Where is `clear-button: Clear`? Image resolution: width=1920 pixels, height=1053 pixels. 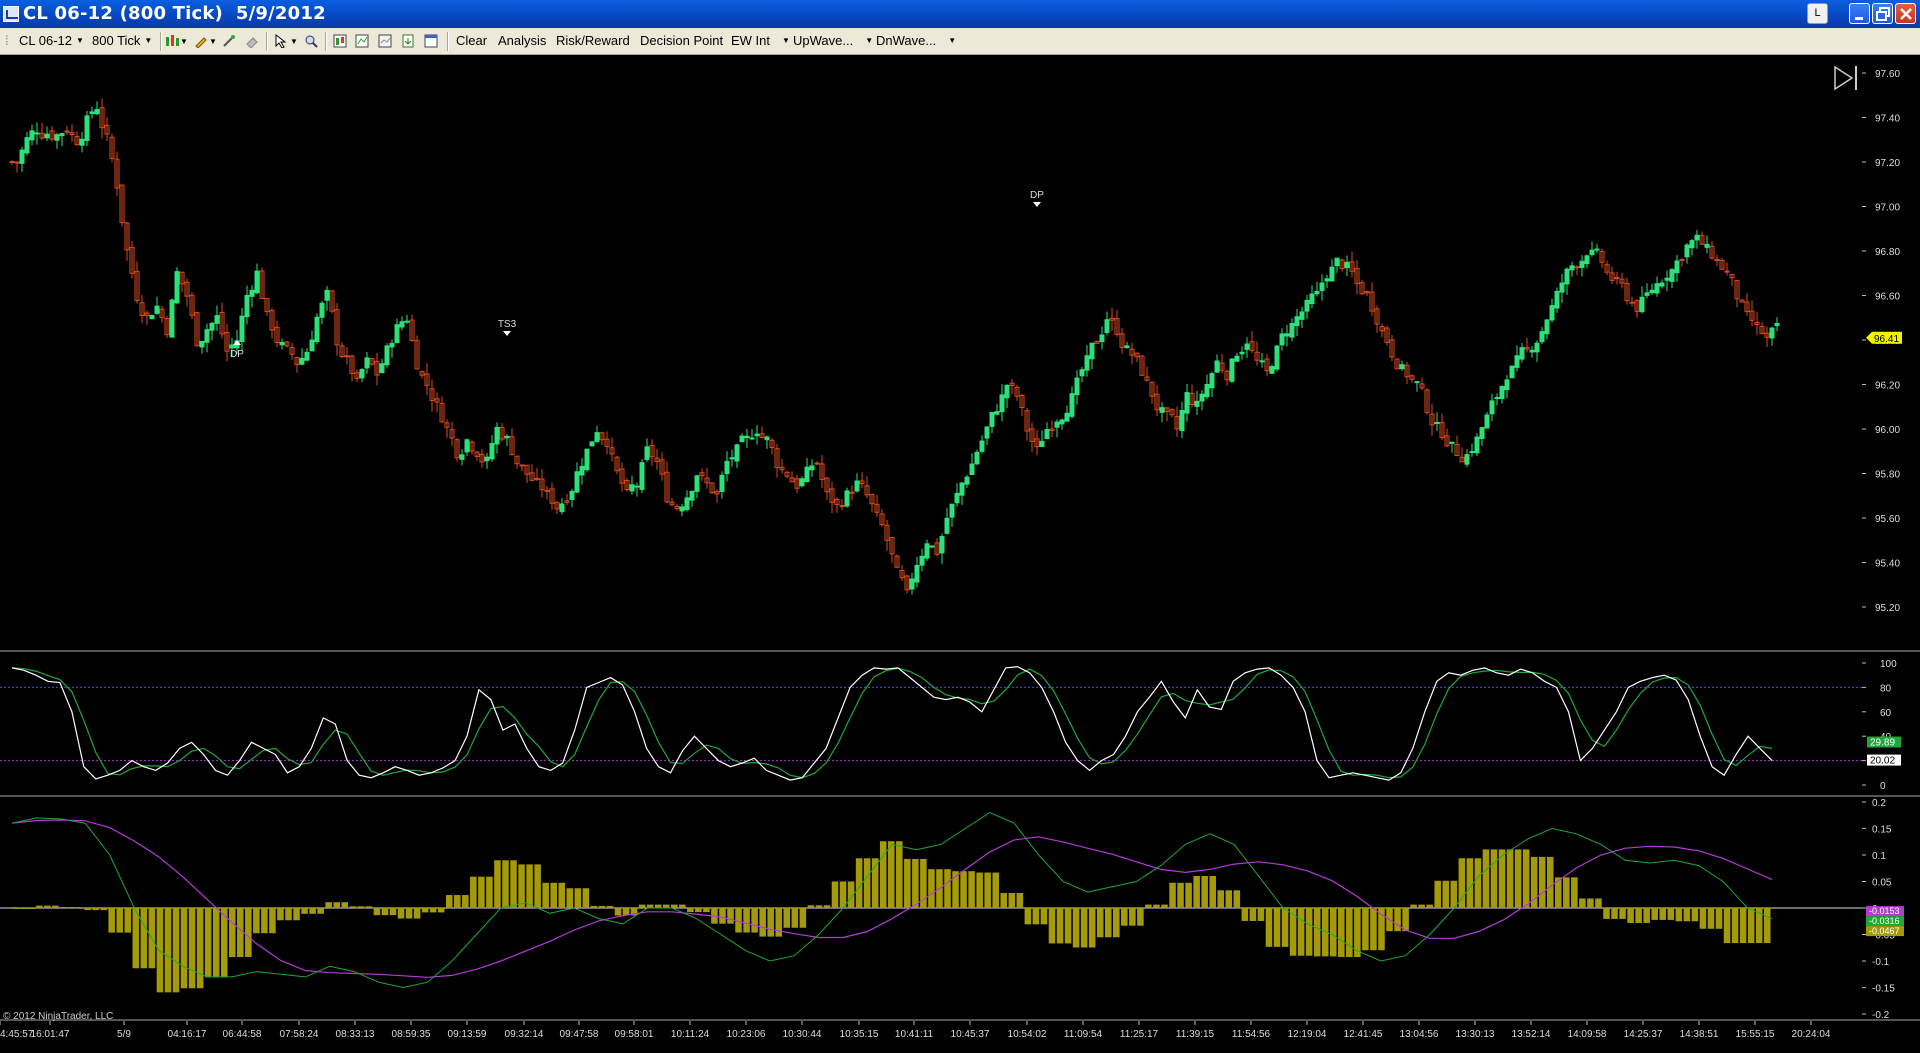 clear-button: Clear is located at coordinates (471, 40).